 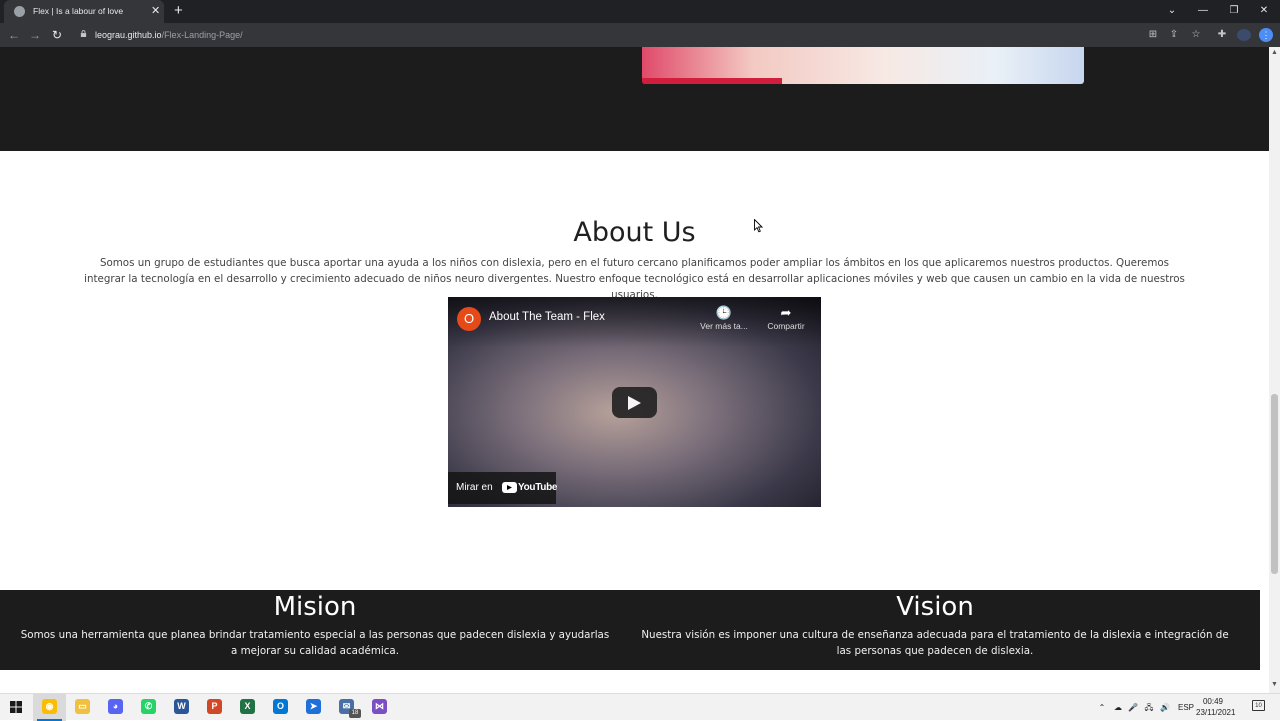 I want to click on browser-tab: Flex | Is a labour of love ✕, so click(x=84, y=11).